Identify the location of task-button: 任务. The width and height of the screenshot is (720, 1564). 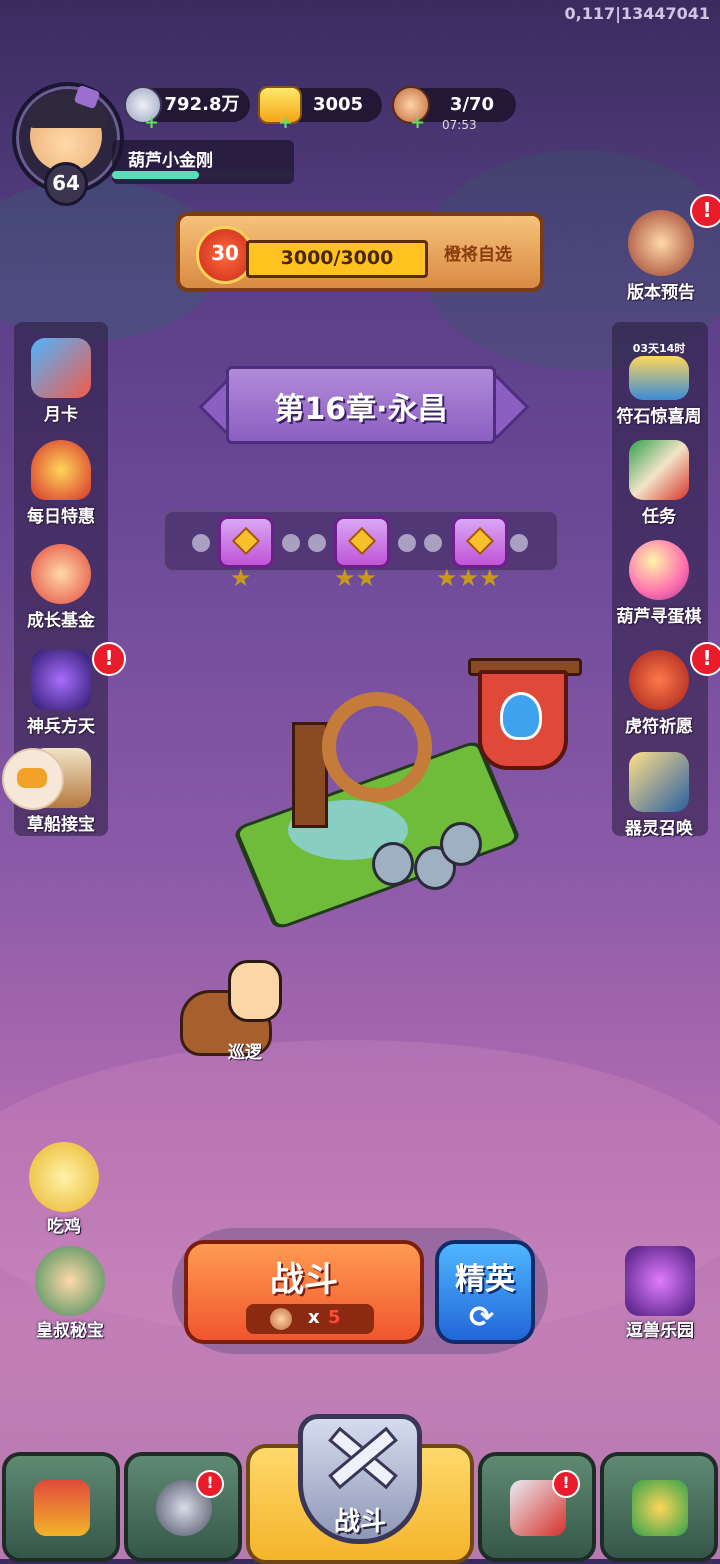
(659, 483).